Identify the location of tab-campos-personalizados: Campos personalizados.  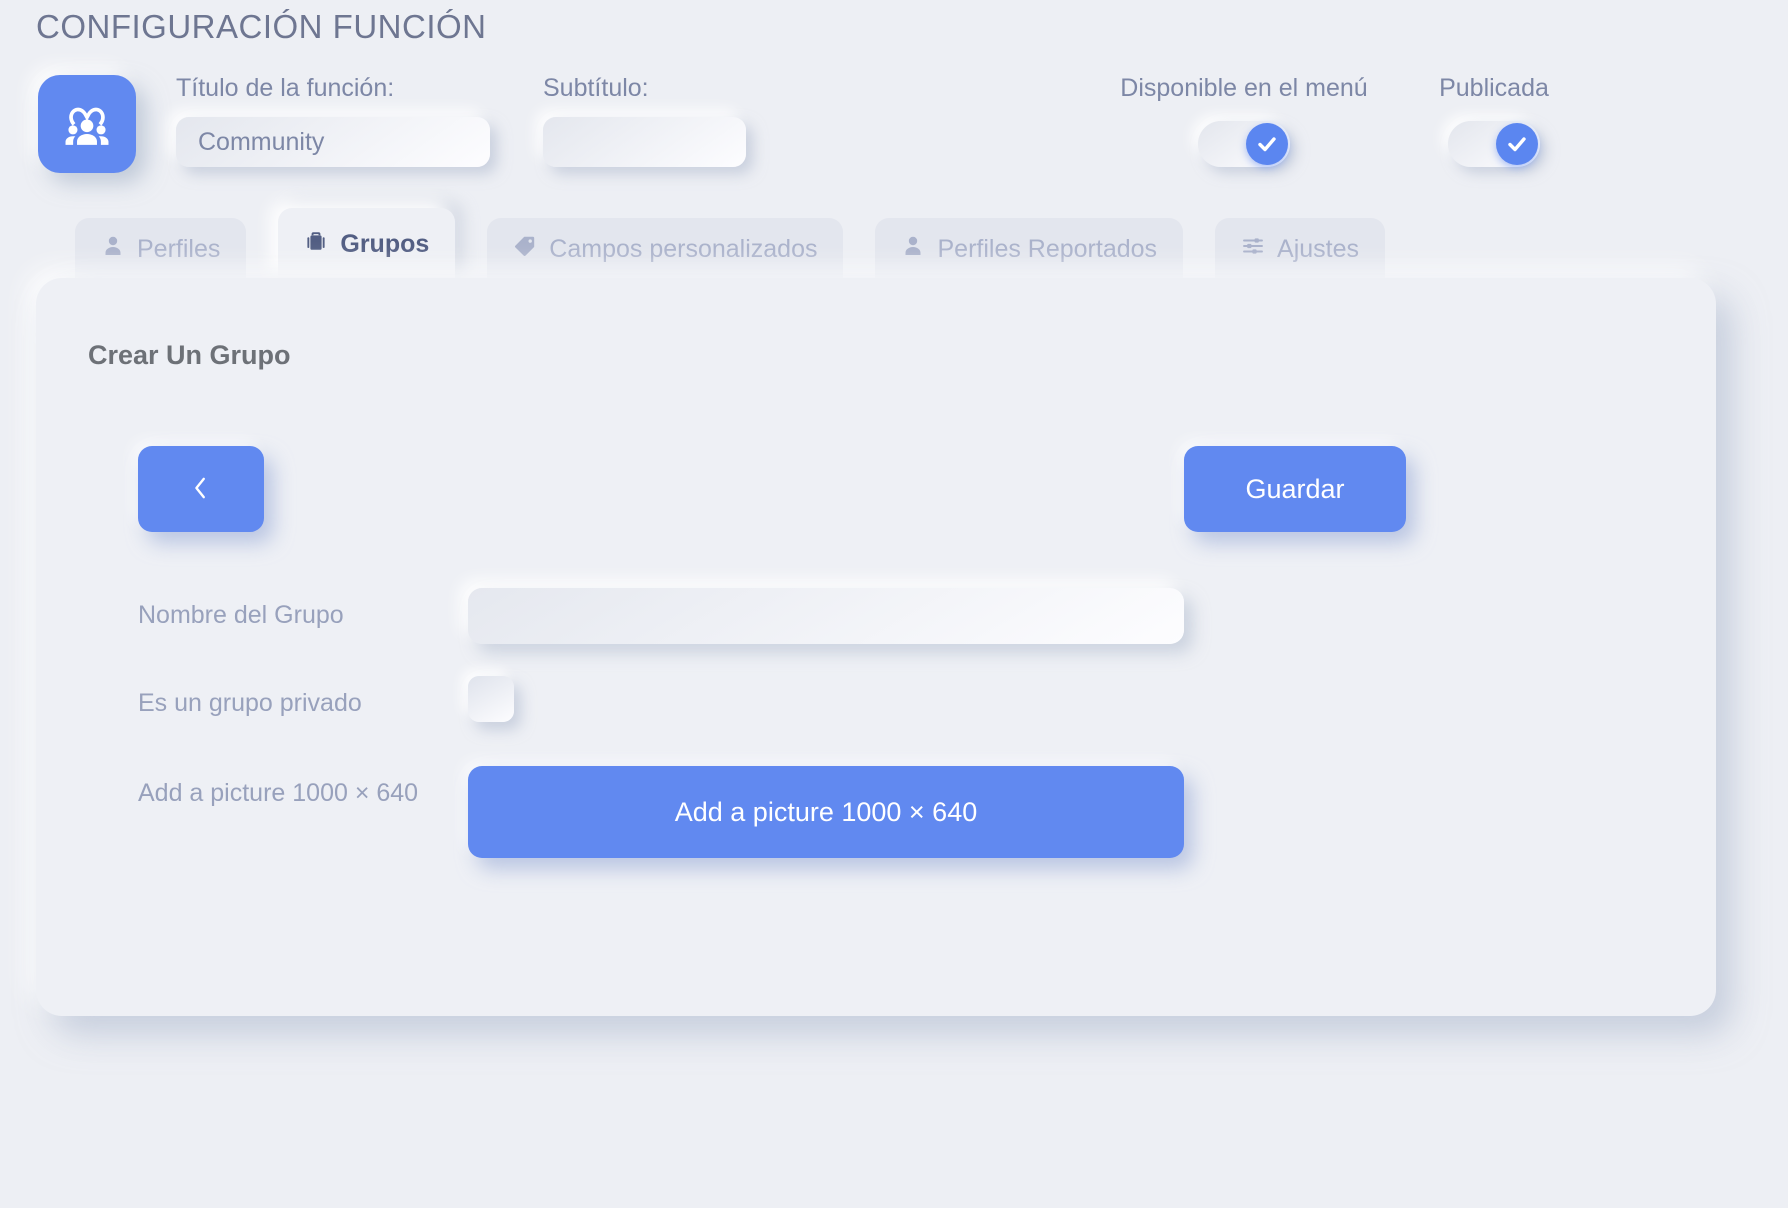
(665, 249).